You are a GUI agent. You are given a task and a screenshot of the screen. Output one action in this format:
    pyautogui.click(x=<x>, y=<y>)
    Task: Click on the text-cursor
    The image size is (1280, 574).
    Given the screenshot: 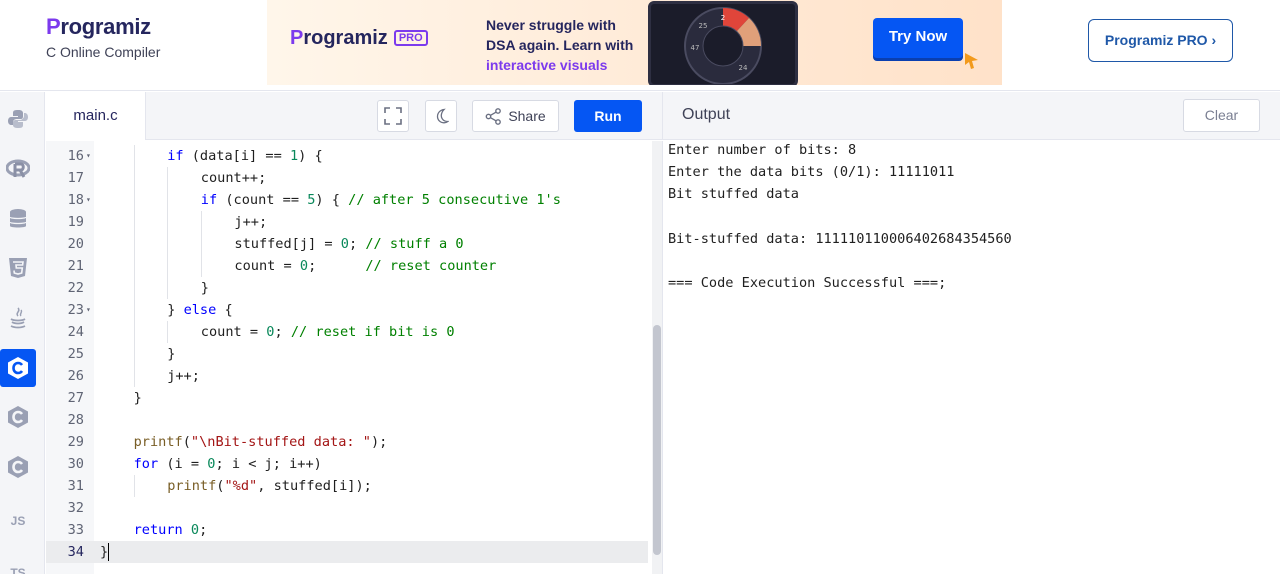 What is the action you would take?
    pyautogui.click(x=108, y=552)
    